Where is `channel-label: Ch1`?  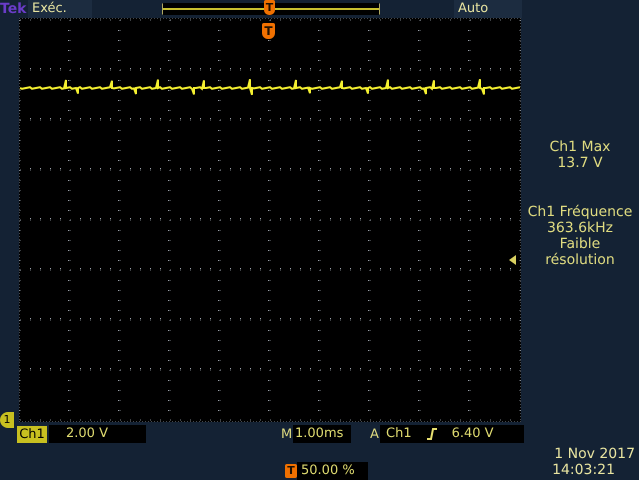 channel-label: Ch1 is located at coordinates (32, 434).